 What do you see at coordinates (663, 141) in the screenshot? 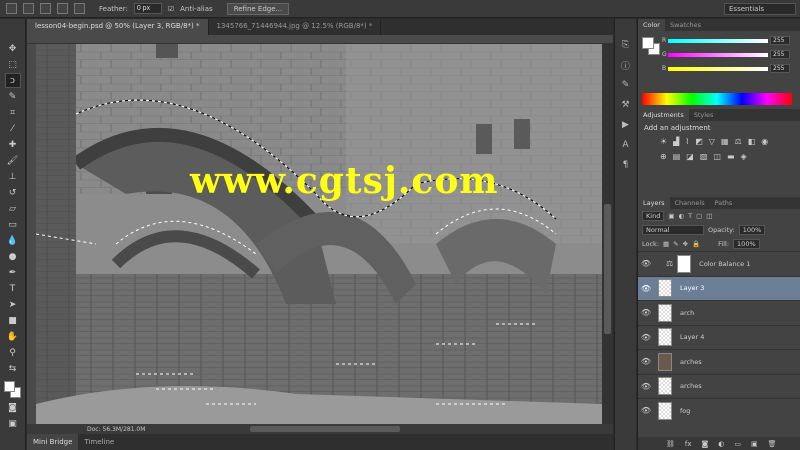
I see `brightness-contrast-icon: ☀` at bounding box center [663, 141].